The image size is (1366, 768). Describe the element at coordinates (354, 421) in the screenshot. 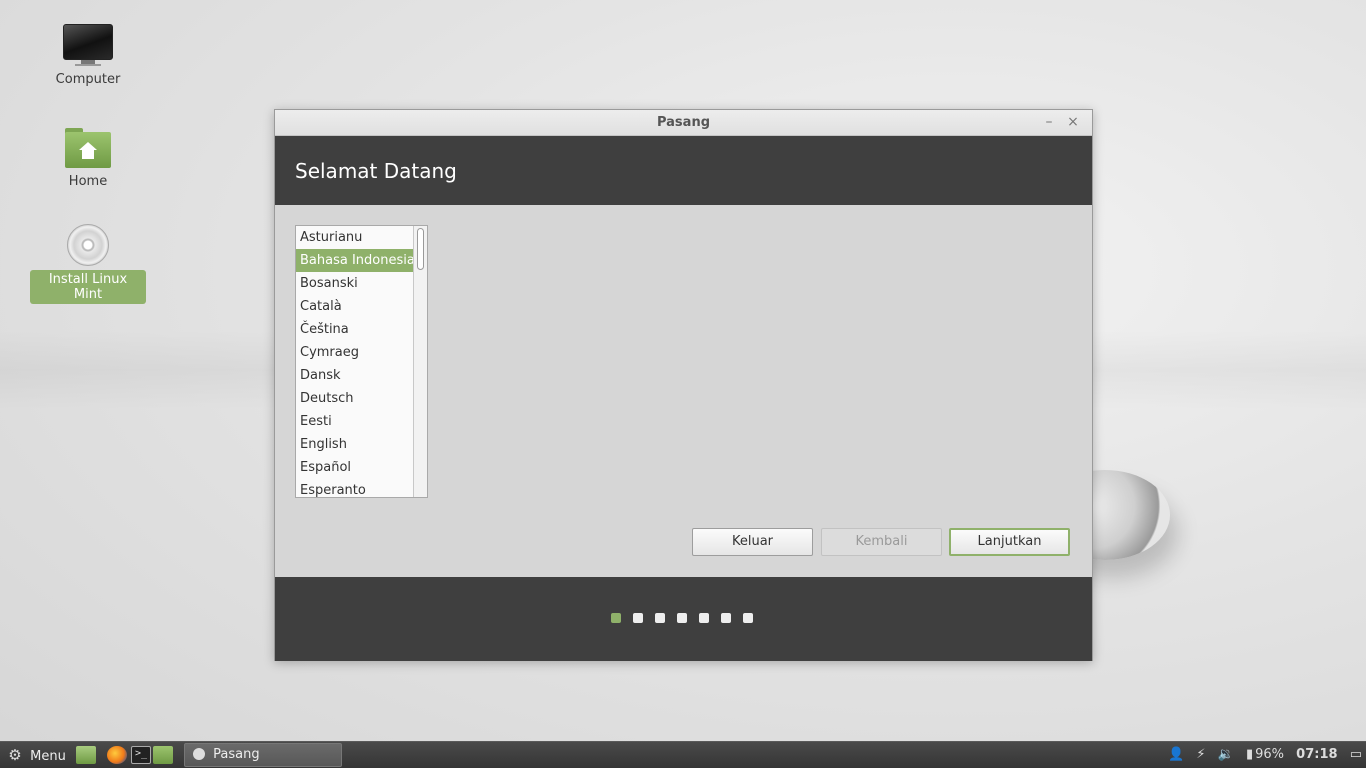

I see `language-item: Eesti` at that location.